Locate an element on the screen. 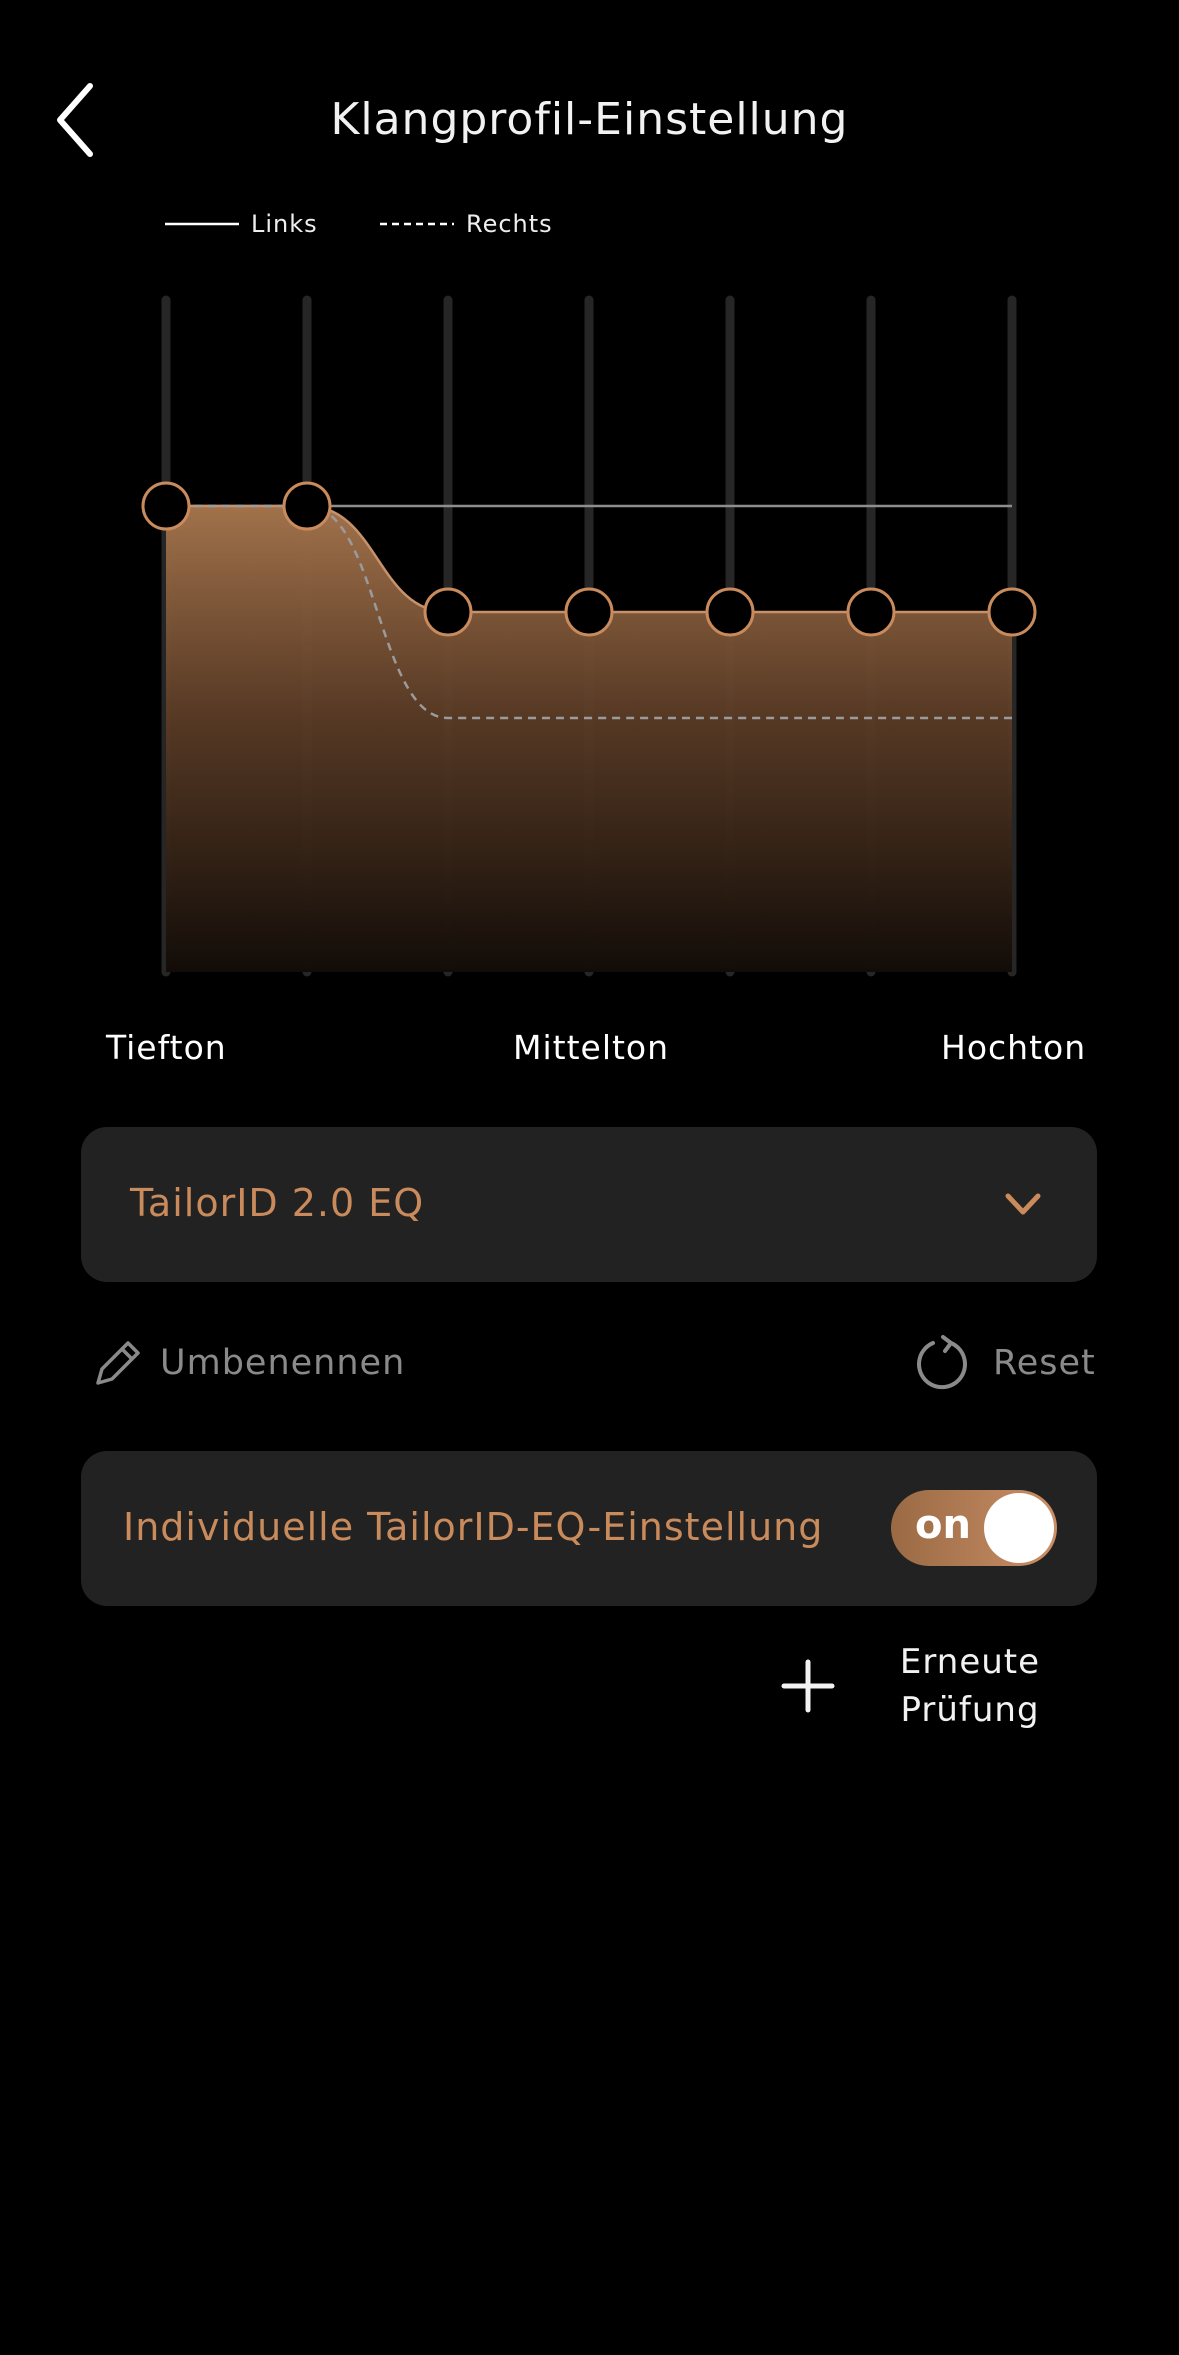 This screenshot has width=1179, height=2355. individual-eq-label: Individuelle TailorID-EQ-Einstellung is located at coordinates (473, 1527).